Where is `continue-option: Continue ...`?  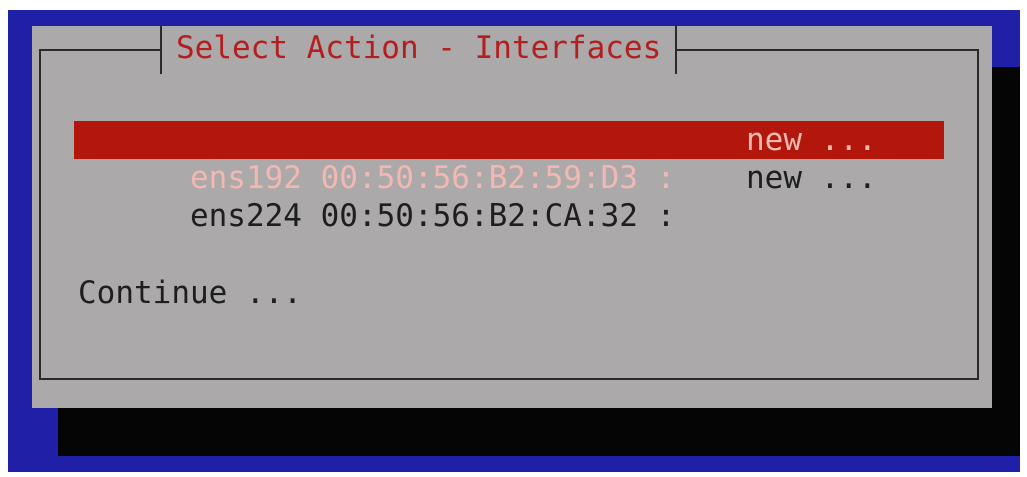
continue-option: Continue ... is located at coordinates (190, 293).